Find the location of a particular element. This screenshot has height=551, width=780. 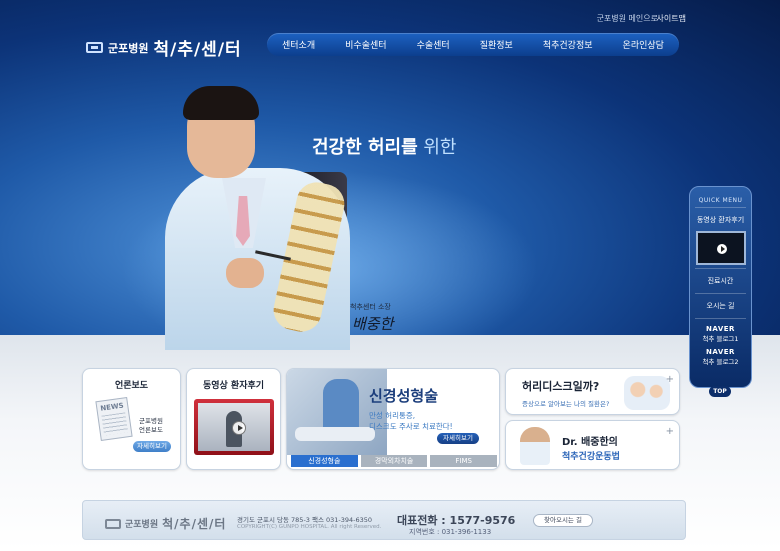

site-logo: 군포병원 척/추/센/터 is located at coordinates (164, 47).